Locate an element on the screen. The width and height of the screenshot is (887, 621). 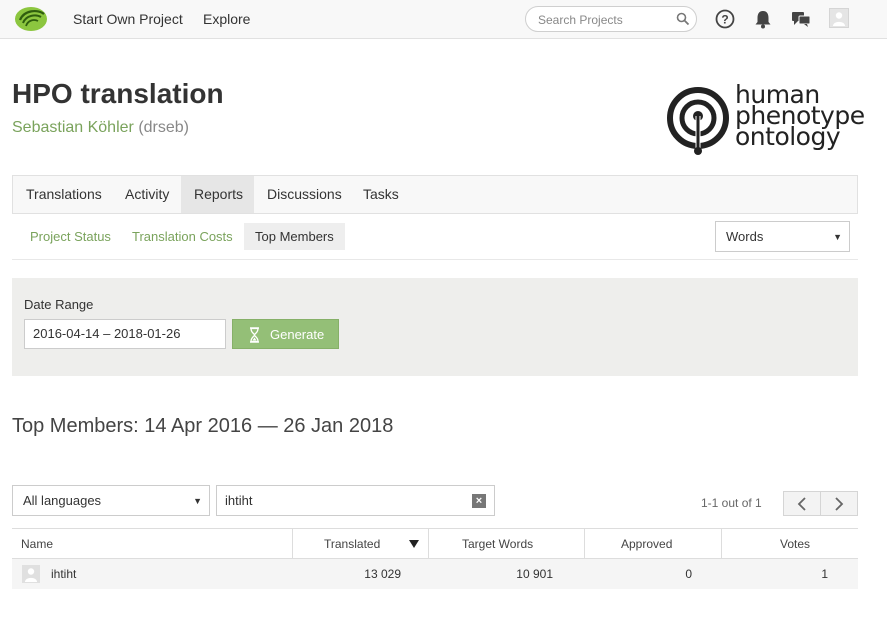
member-search-value: ihtiht is located at coordinates (239, 500).